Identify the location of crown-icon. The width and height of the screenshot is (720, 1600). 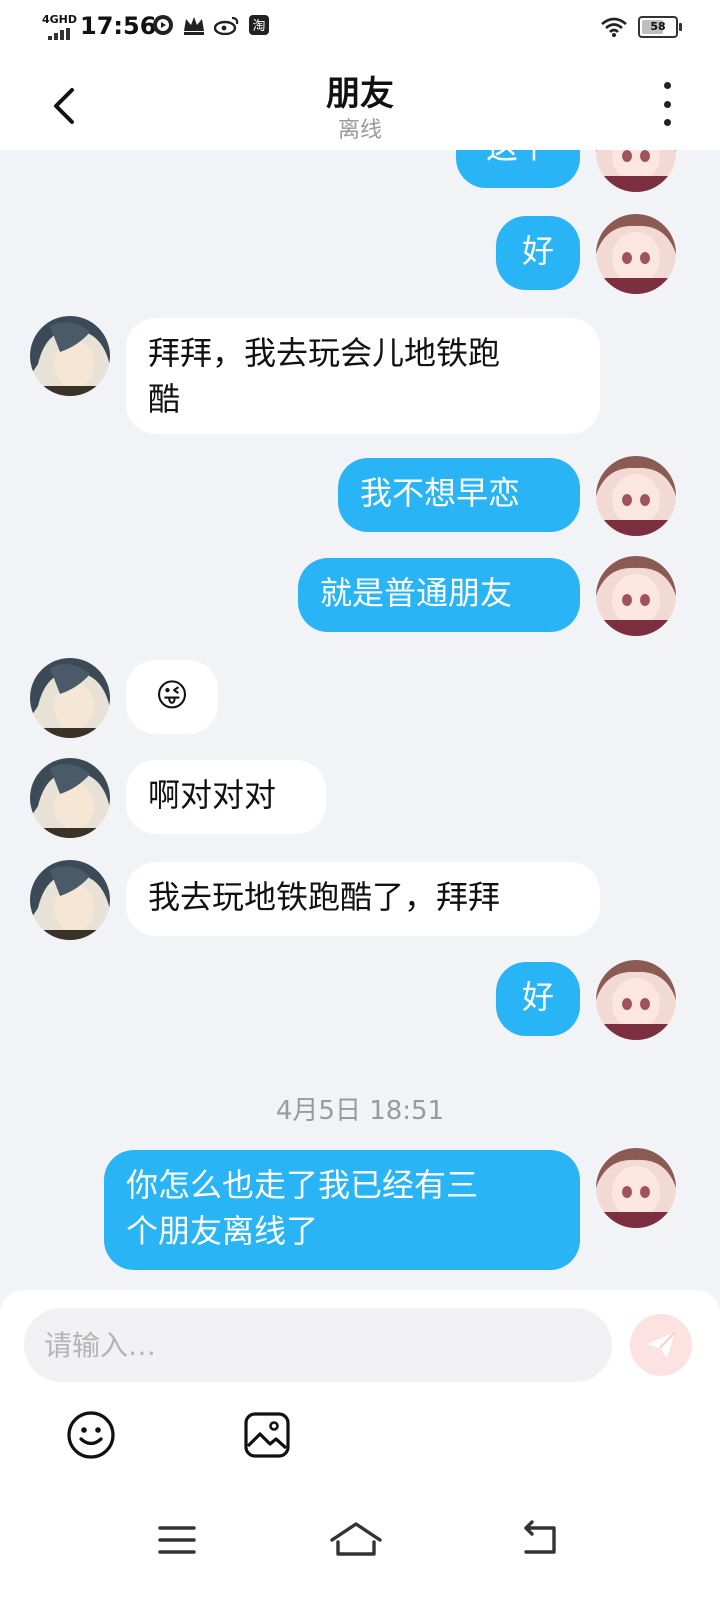
(194, 26).